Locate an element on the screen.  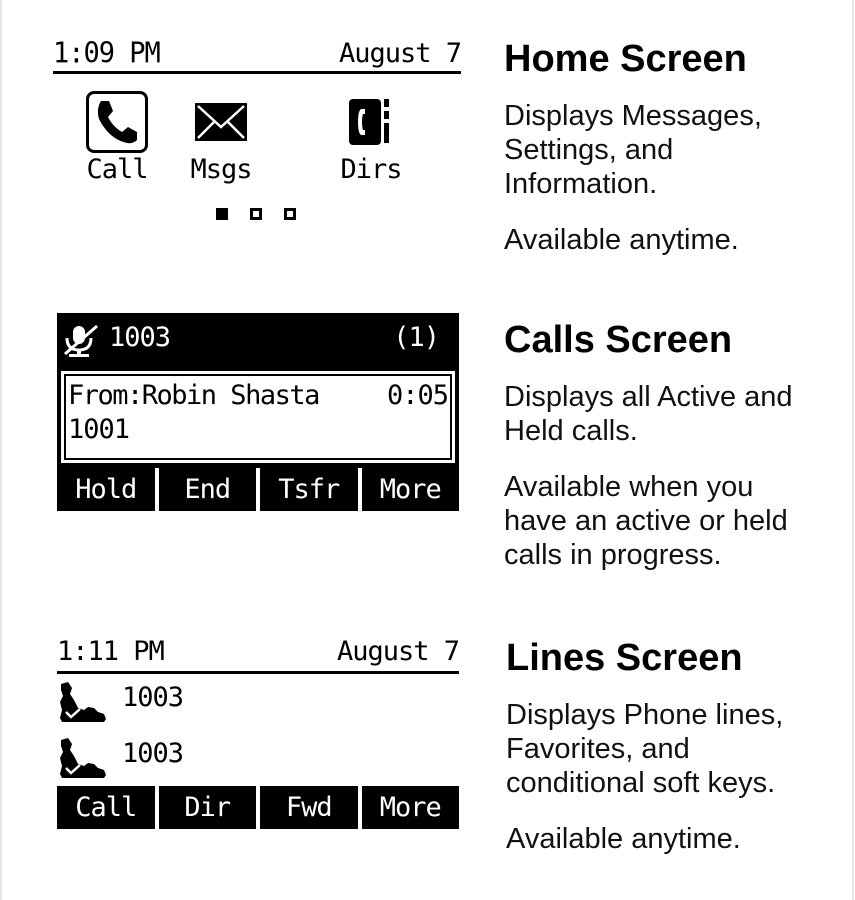
phone-handset-icon is located at coordinates (117, 122).